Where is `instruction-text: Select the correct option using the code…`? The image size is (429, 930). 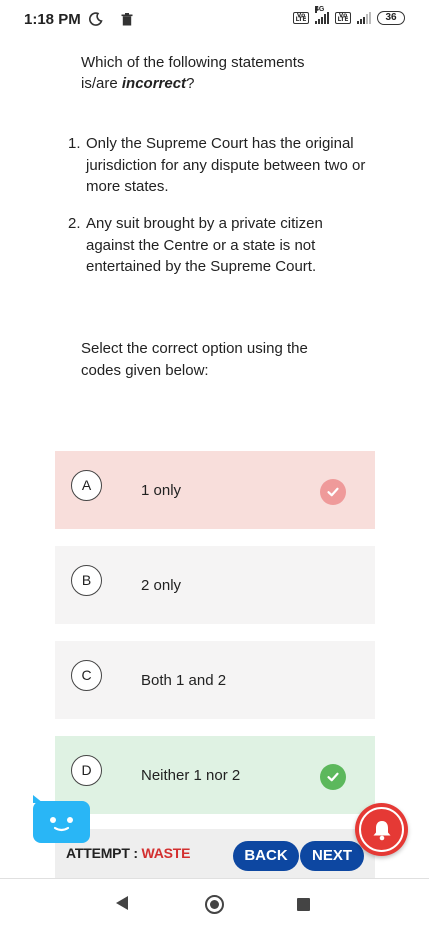
instruction-text: Select the correct option using the code… is located at coordinates (194, 359).